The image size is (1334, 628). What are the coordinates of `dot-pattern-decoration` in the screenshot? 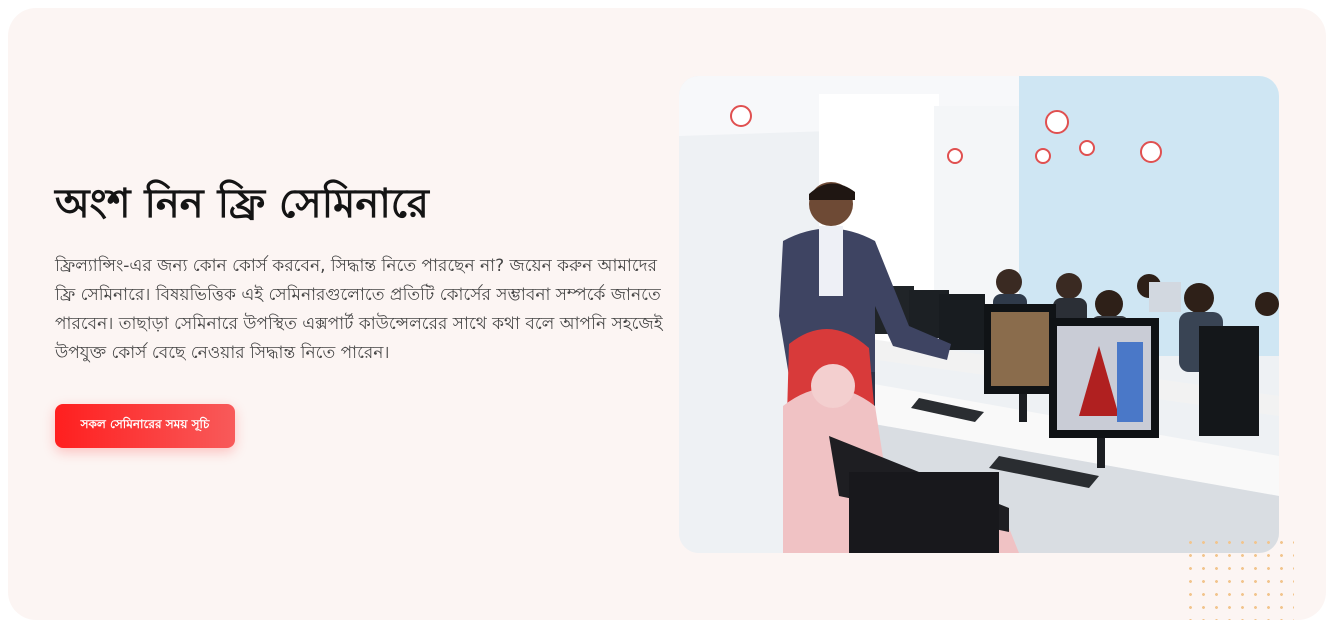 It's located at (1239, 578).